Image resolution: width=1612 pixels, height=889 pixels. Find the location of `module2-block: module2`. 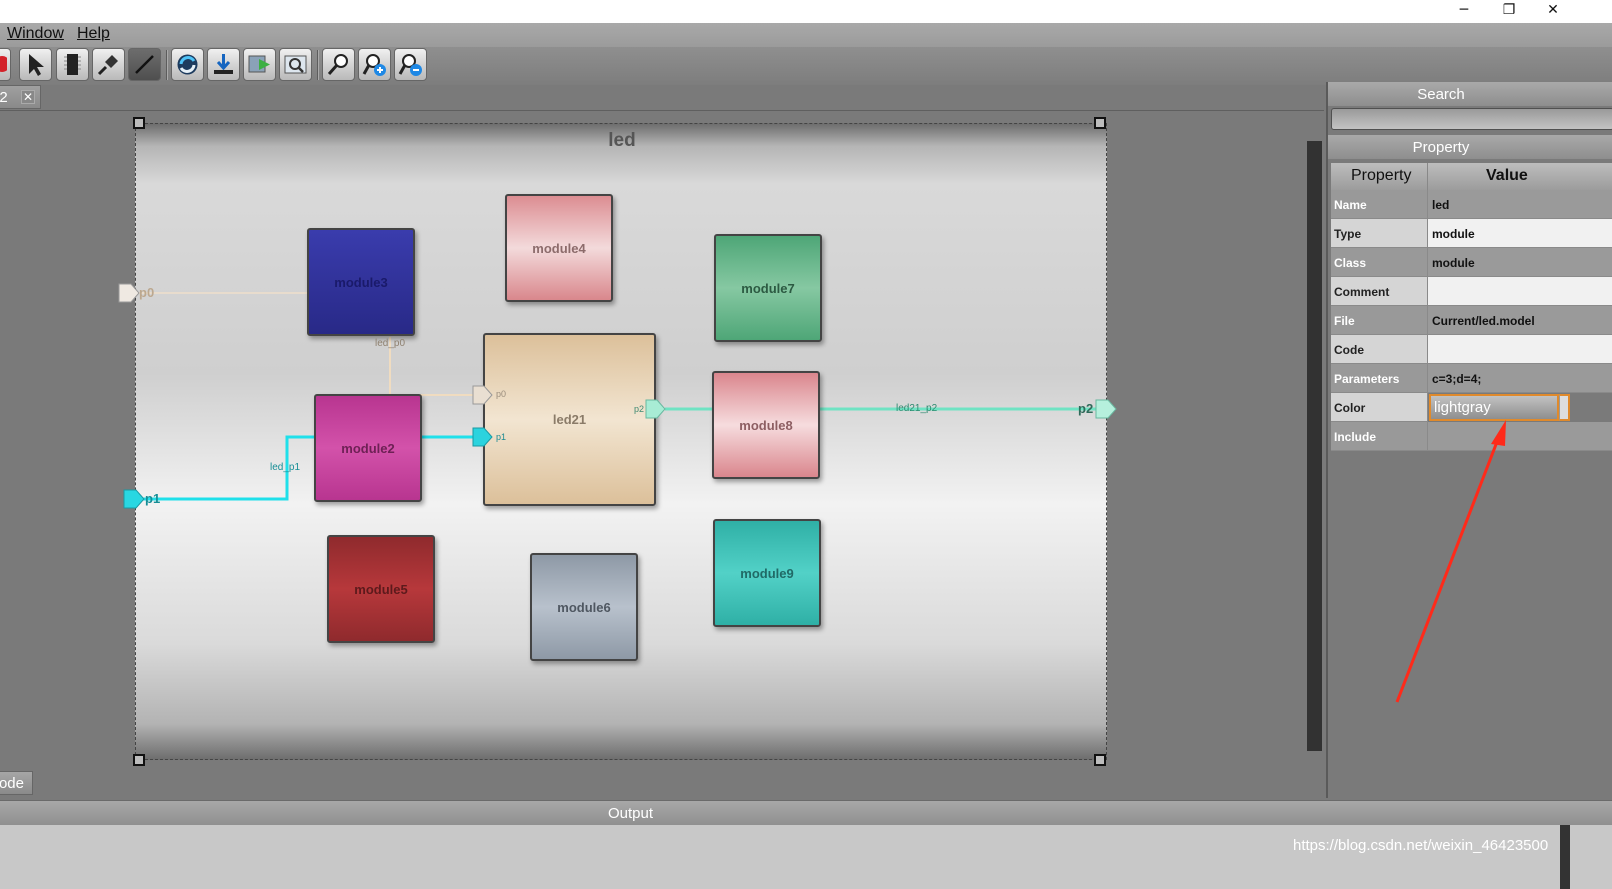

module2-block: module2 is located at coordinates (368, 448).